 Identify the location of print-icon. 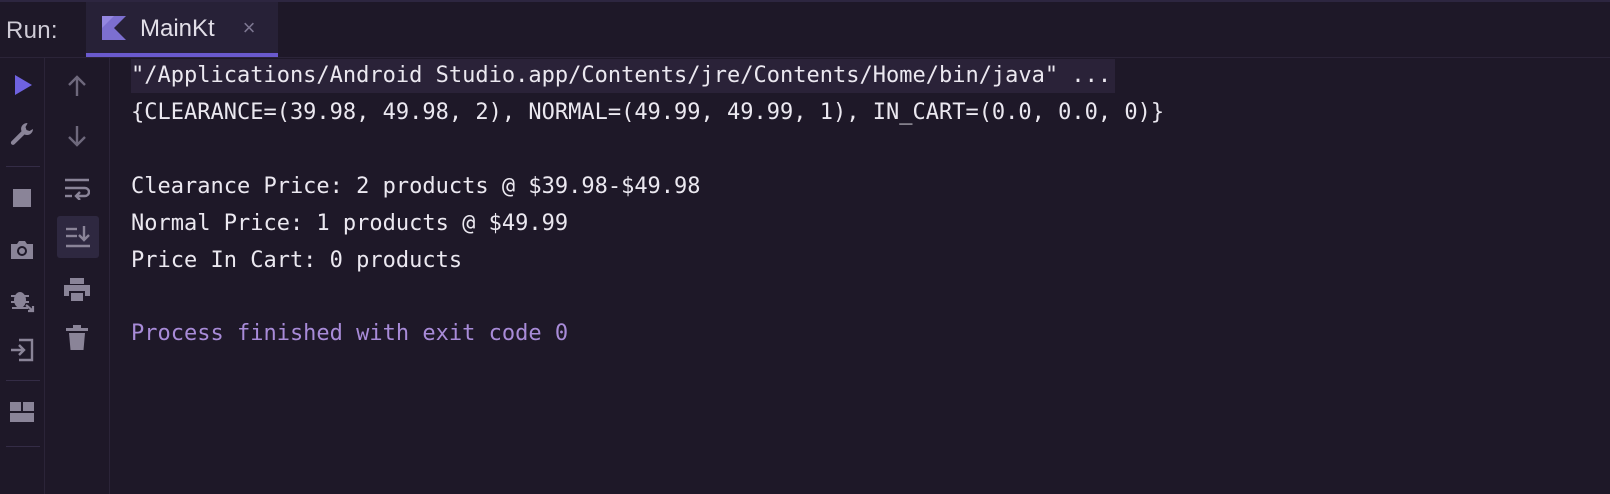
(77, 290).